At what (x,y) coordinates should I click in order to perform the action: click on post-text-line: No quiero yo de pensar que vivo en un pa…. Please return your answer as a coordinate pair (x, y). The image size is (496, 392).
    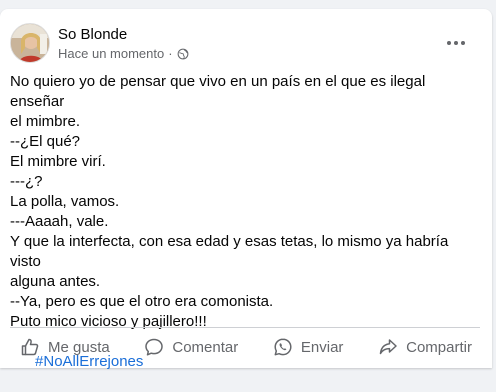
    Looking at the image, I should click on (220, 91).